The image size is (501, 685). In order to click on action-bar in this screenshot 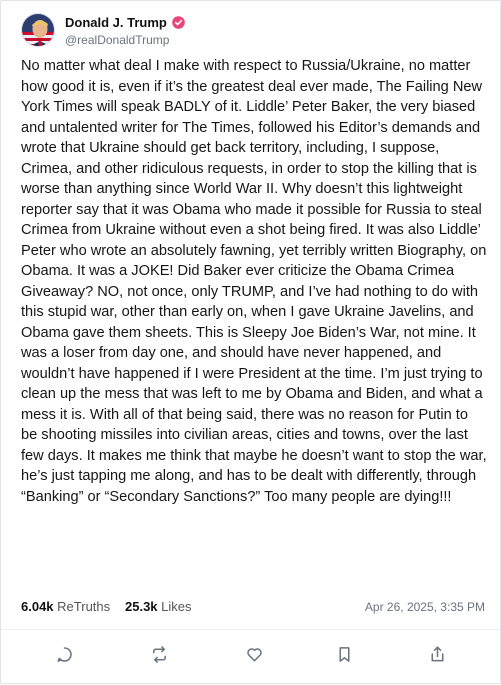, I will do `click(250, 657)`.